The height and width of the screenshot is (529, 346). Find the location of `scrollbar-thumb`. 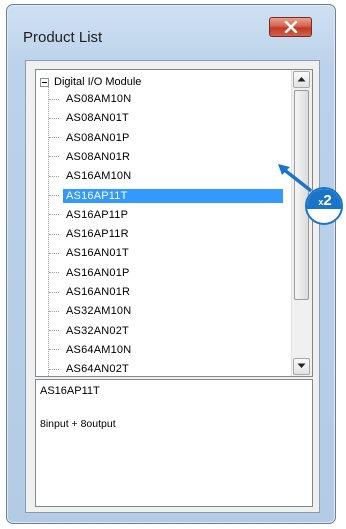

scrollbar-thumb is located at coordinates (301, 195).